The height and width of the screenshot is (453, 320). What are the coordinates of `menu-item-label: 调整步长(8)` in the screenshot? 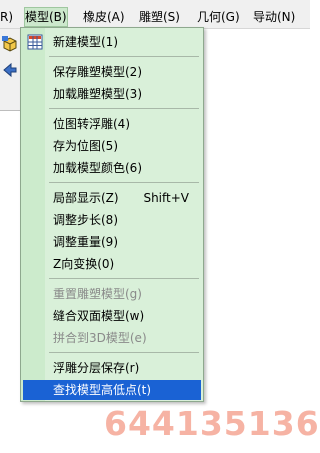 It's located at (85, 220).